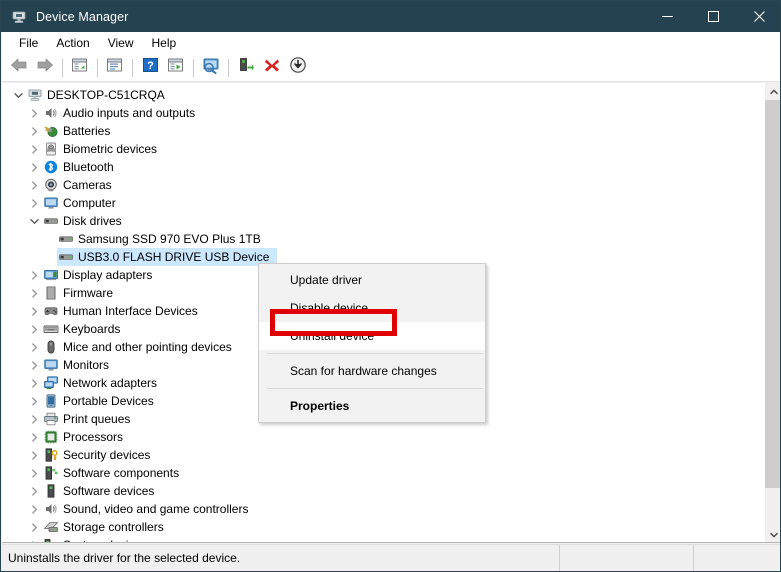 Image resolution: width=781 pixels, height=572 pixels. What do you see at coordinates (108, 401) in the screenshot?
I see `tree-row-label: Portable Devices` at bounding box center [108, 401].